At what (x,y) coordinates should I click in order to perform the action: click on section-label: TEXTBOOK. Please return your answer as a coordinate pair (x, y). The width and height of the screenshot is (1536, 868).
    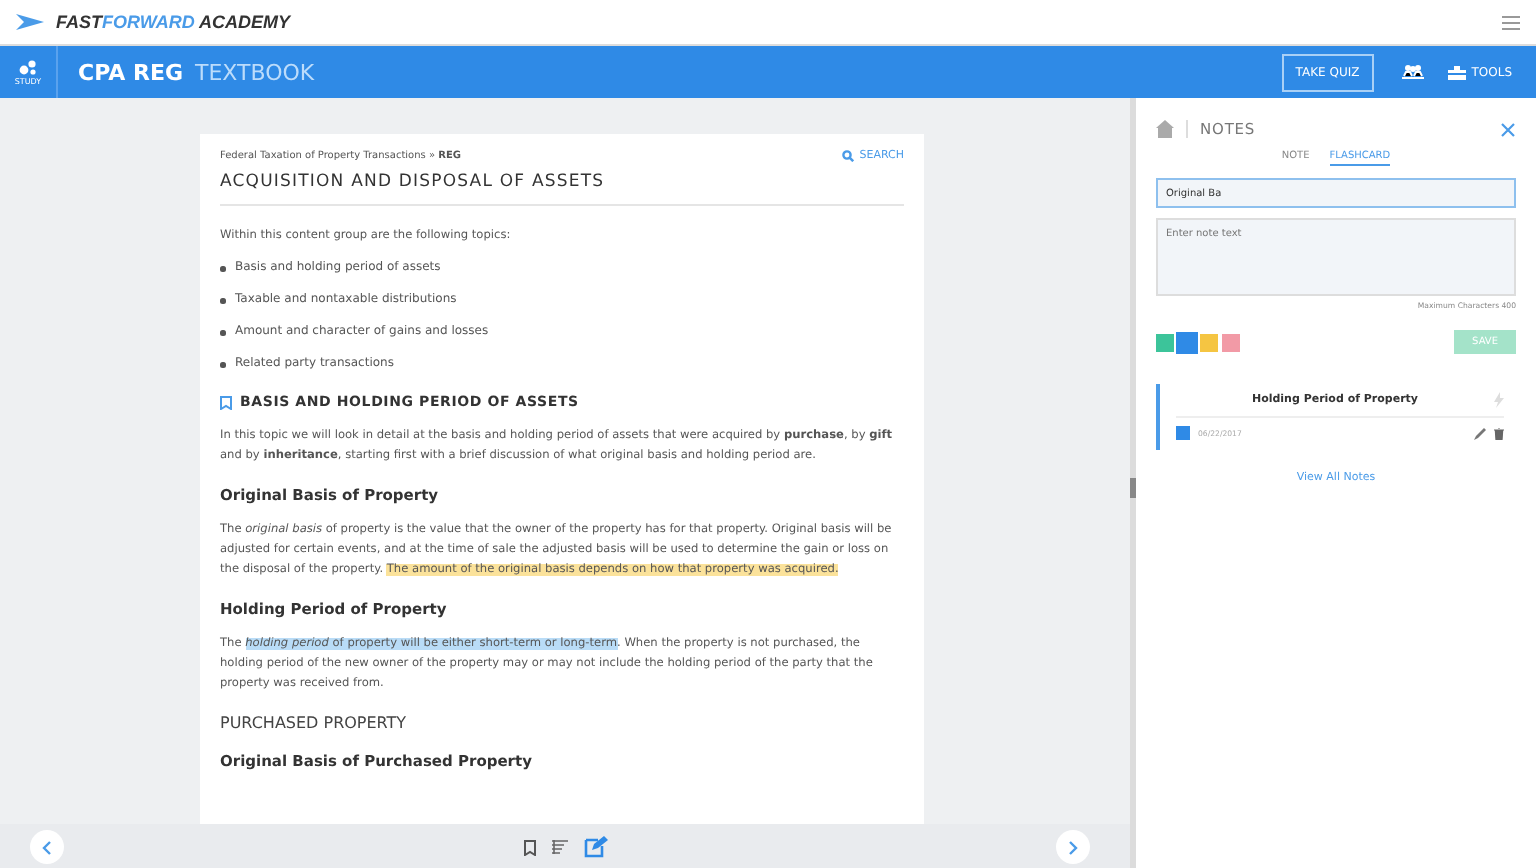
    Looking at the image, I should click on (254, 72).